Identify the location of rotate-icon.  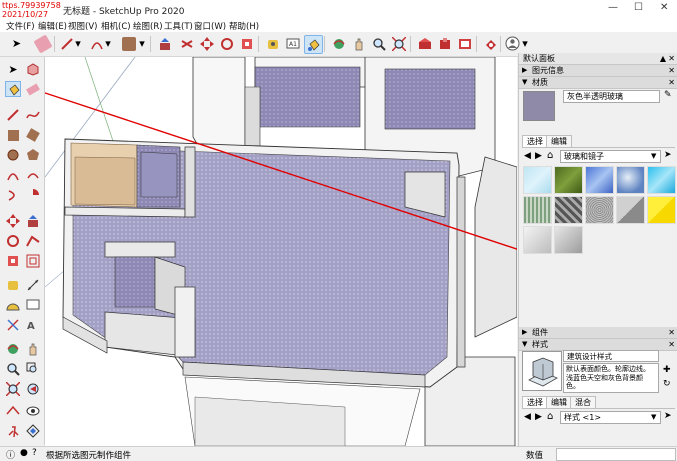
(13, 241).